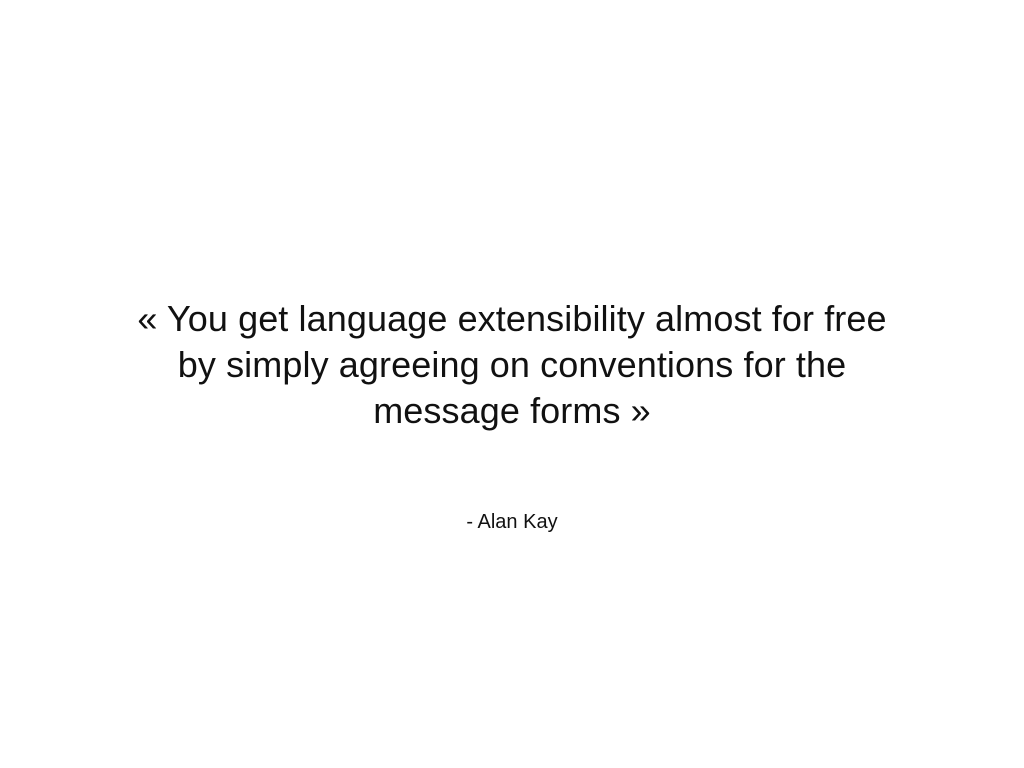 The image size is (1024, 768). What do you see at coordinates (512, 410) in the screenshot?
I see `quote-line-3: message forms »` at bounding box center [512, 410].